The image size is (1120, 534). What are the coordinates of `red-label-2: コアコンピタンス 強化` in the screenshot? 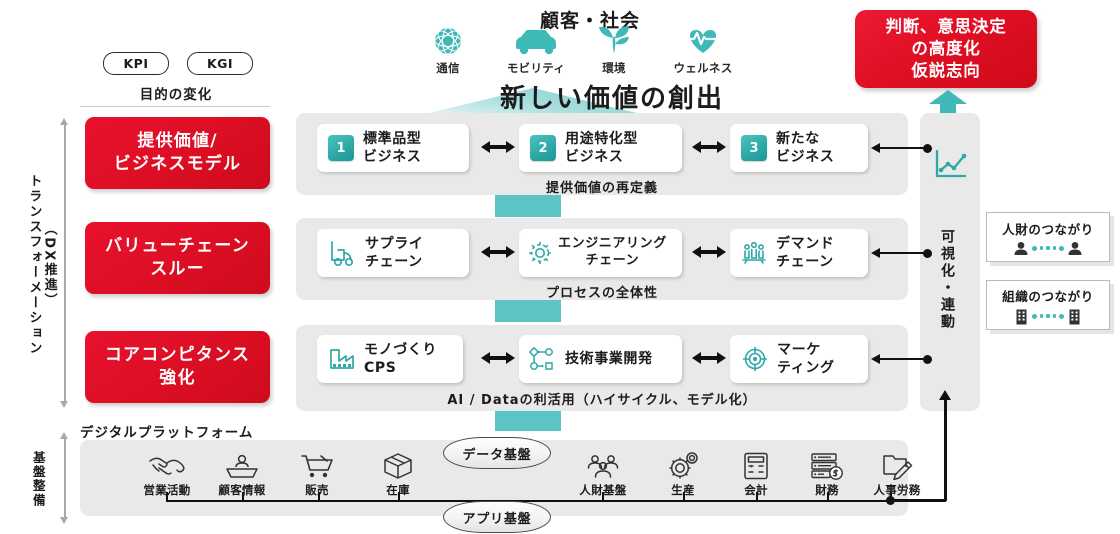 It's located at (177, 367).